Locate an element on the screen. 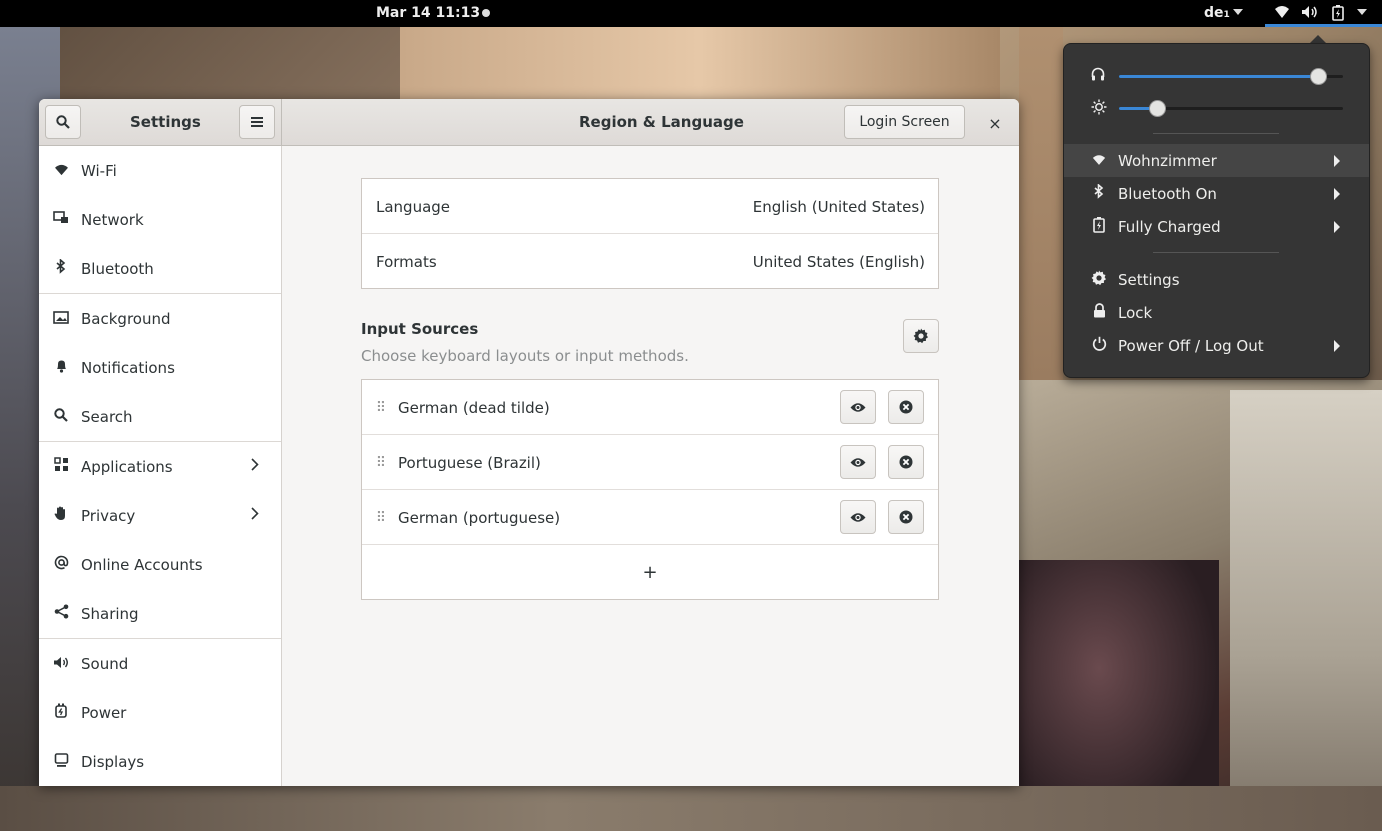  menu-item-label: Settings is located at coordinates (1149, 279).